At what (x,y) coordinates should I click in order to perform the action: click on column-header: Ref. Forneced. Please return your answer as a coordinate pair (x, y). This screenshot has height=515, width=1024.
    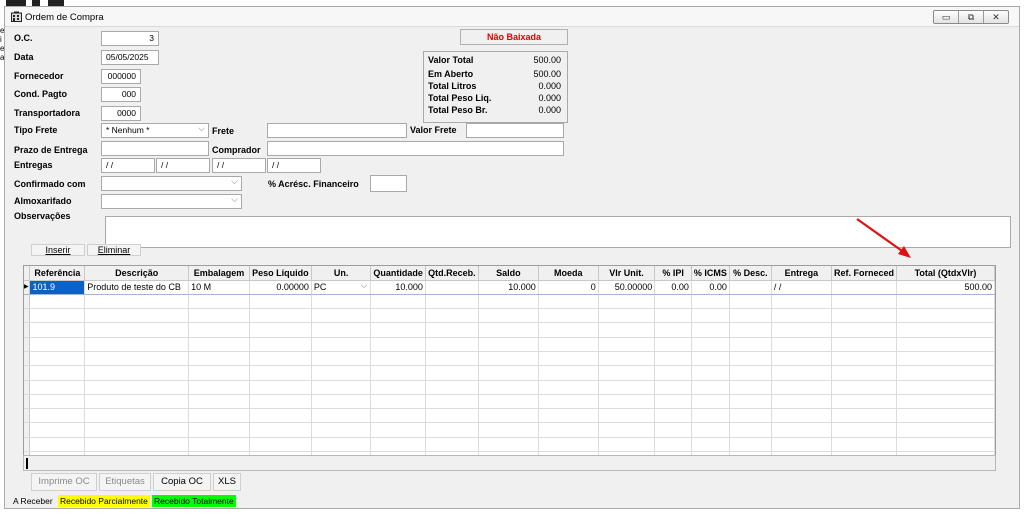
    Looking at the image, I should click on (864, 273).